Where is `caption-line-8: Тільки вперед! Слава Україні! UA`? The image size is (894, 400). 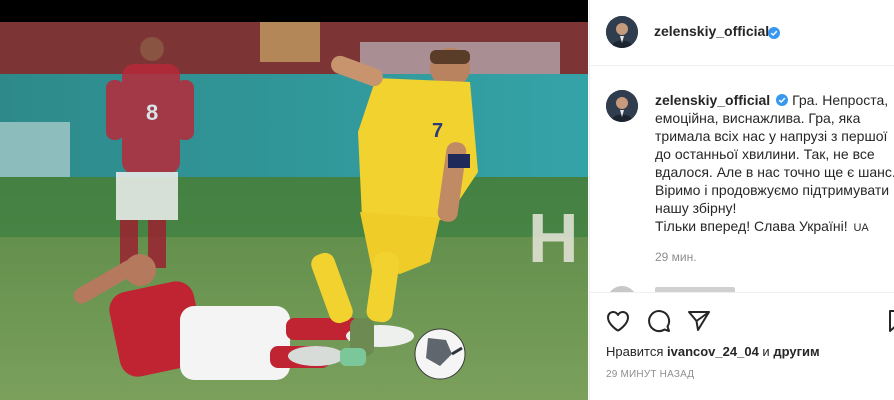 caption-line-8: Тільки вперед! Слава Україні! UA is located at coordinates (773, 227).